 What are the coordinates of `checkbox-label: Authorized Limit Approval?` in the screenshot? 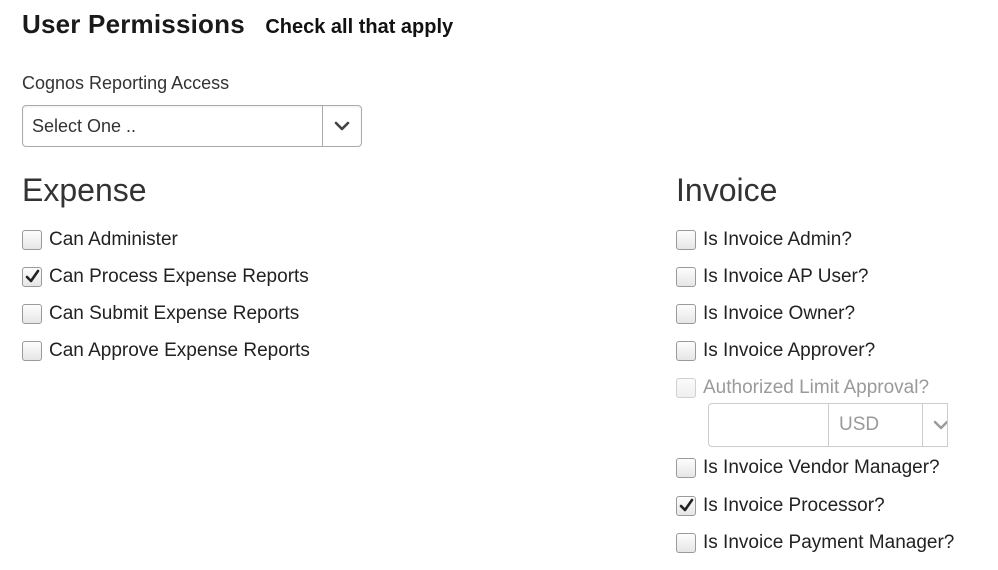 It's located at (816, 387).